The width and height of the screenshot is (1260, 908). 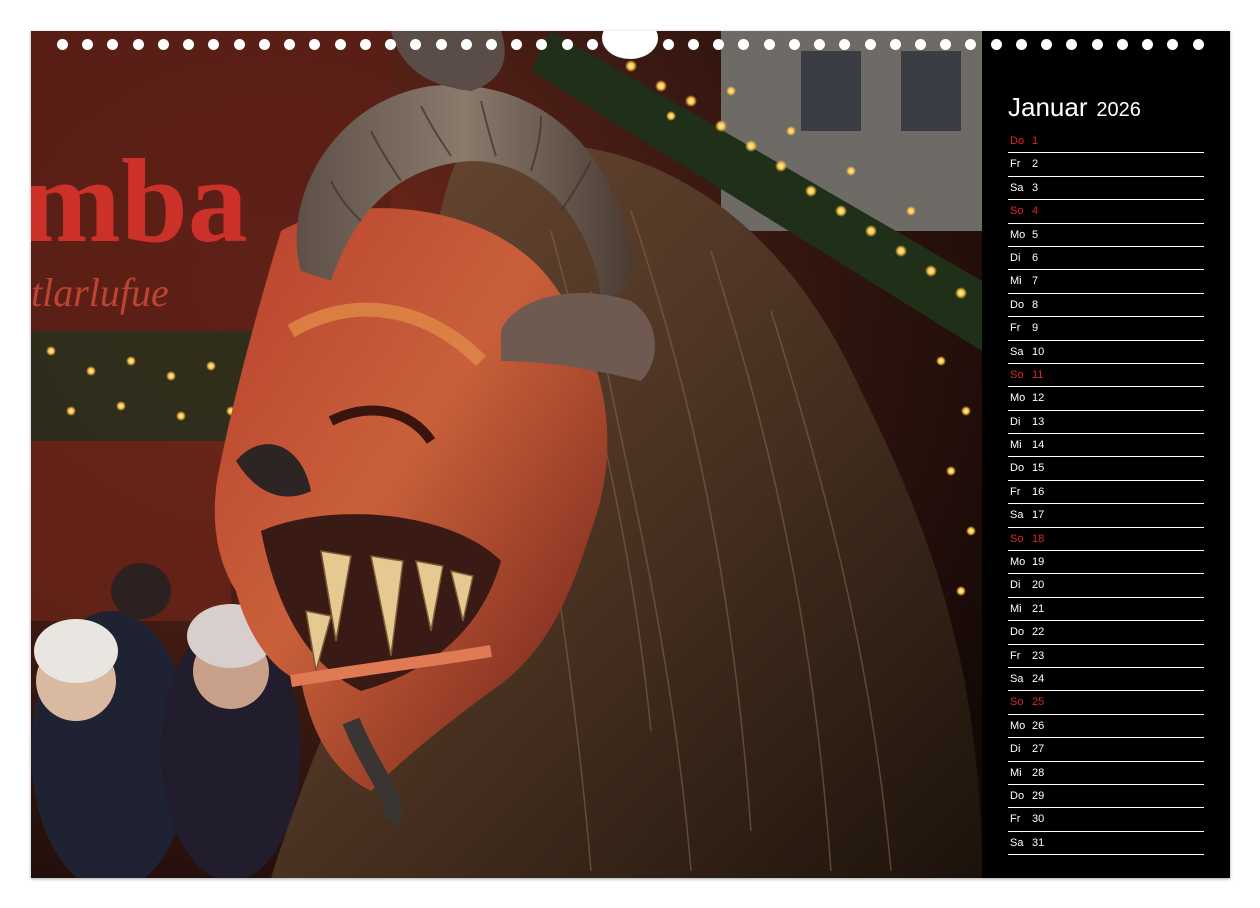 I want to click on day-number: 8, so click(x=1035, y=304).